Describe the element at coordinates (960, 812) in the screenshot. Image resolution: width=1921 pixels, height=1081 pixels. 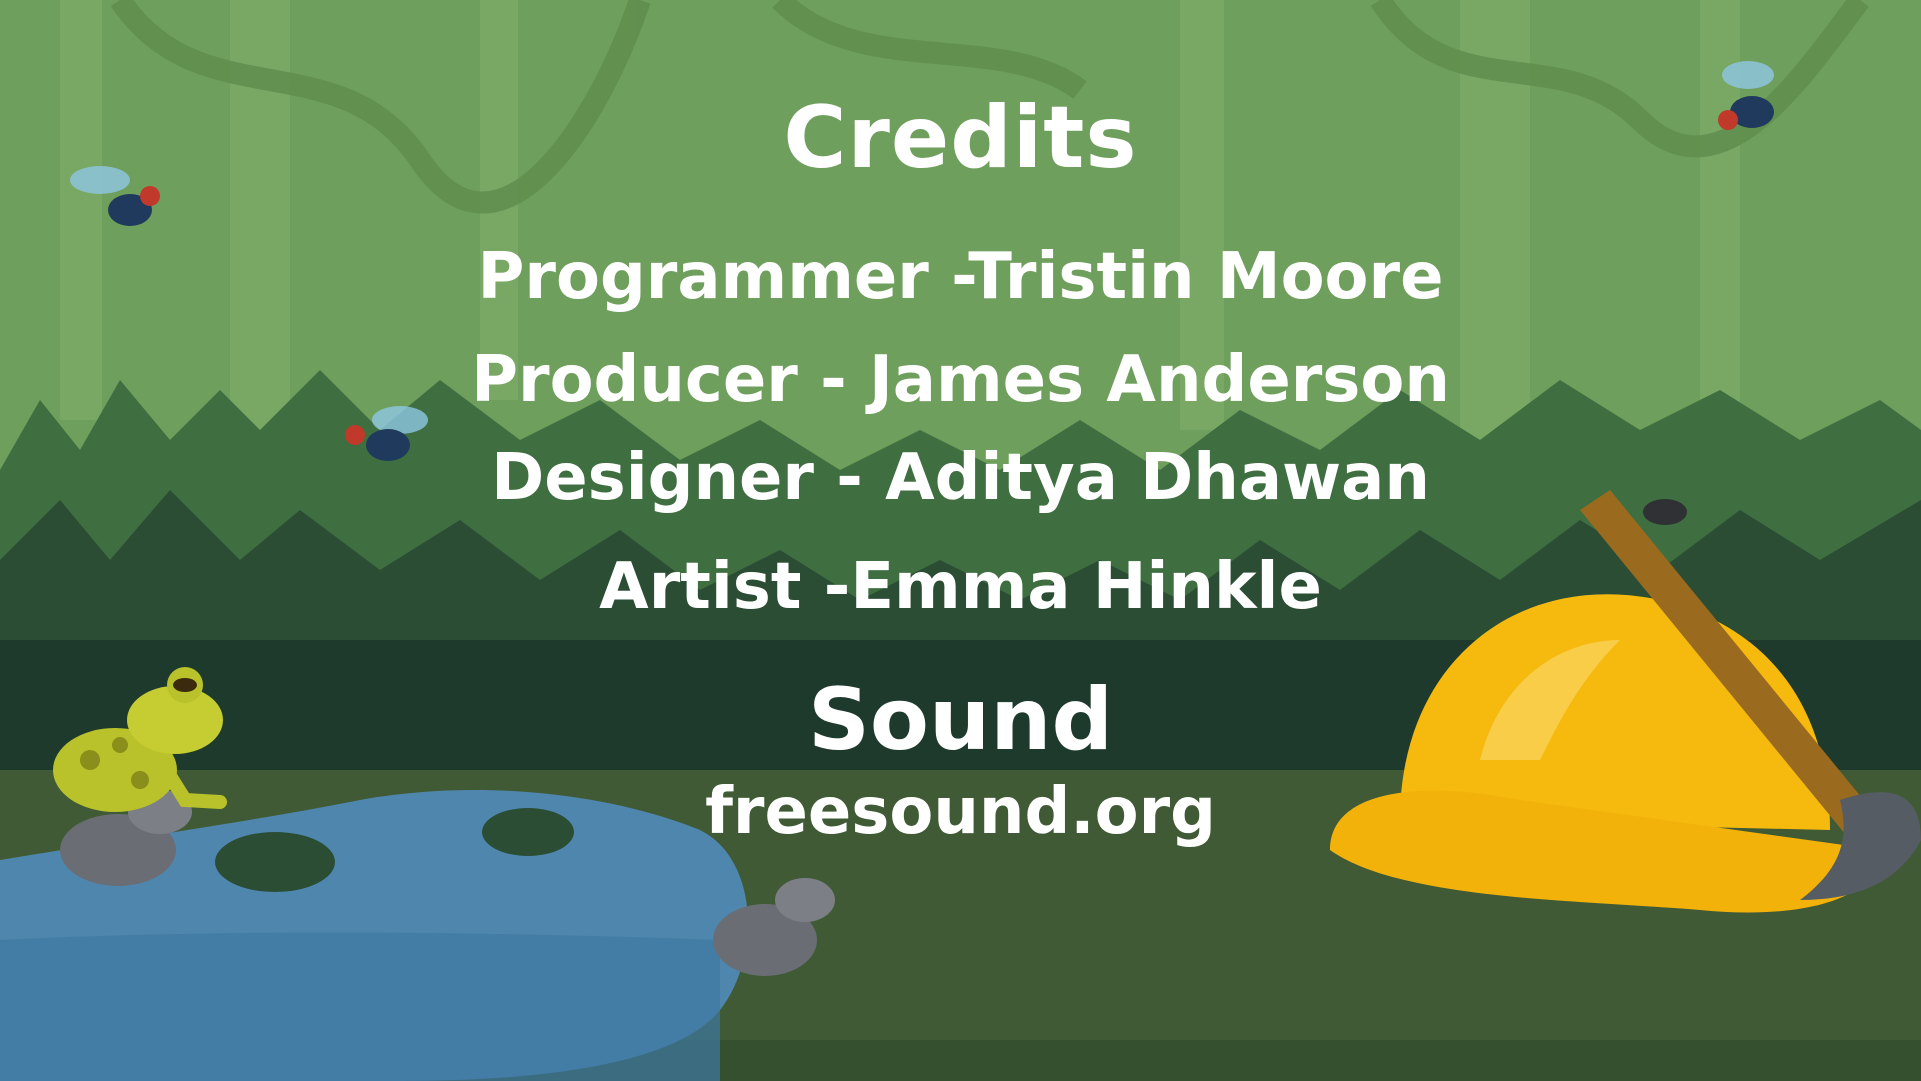
I see `sound-source-link: freesound.org` at that location.